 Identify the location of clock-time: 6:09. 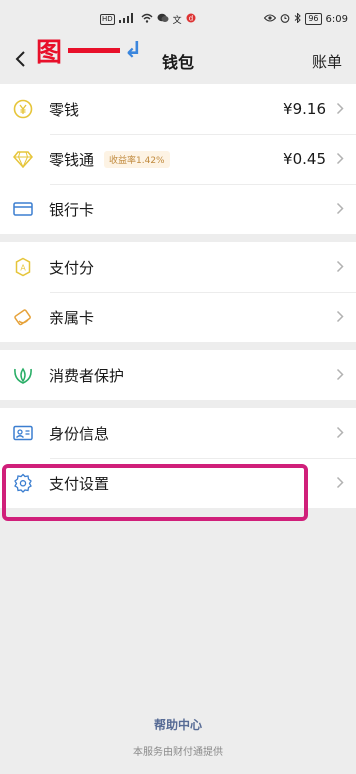
(336, 19).